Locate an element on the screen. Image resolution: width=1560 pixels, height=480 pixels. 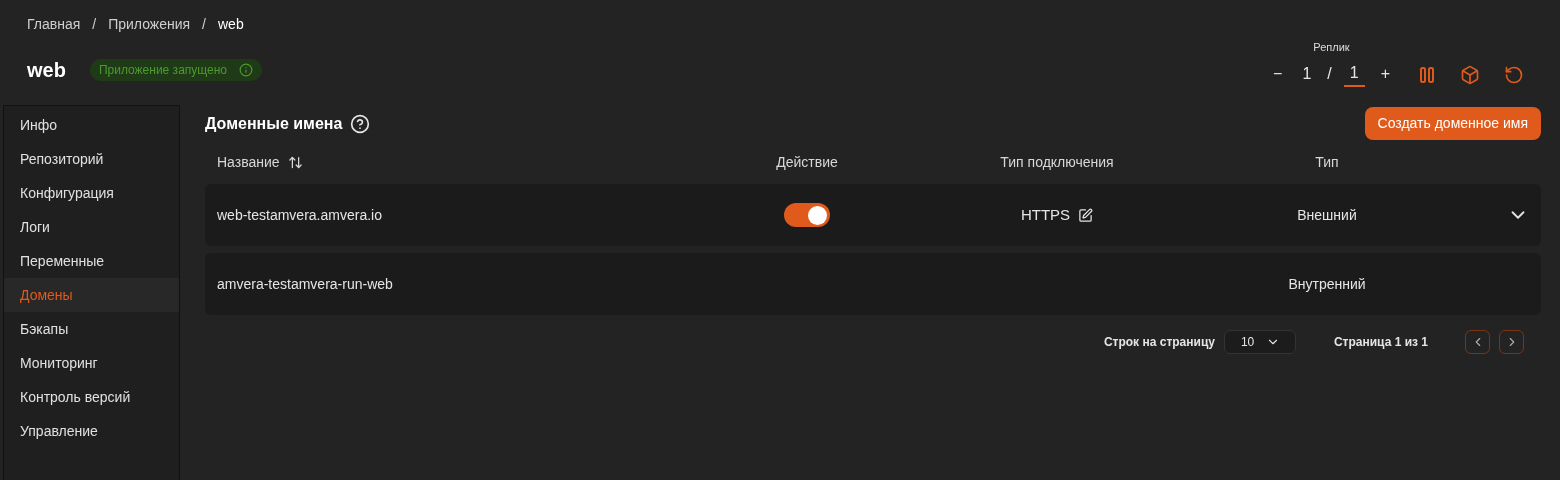
sidebar-item: Репозиторий is located at coordinates (91, 159).